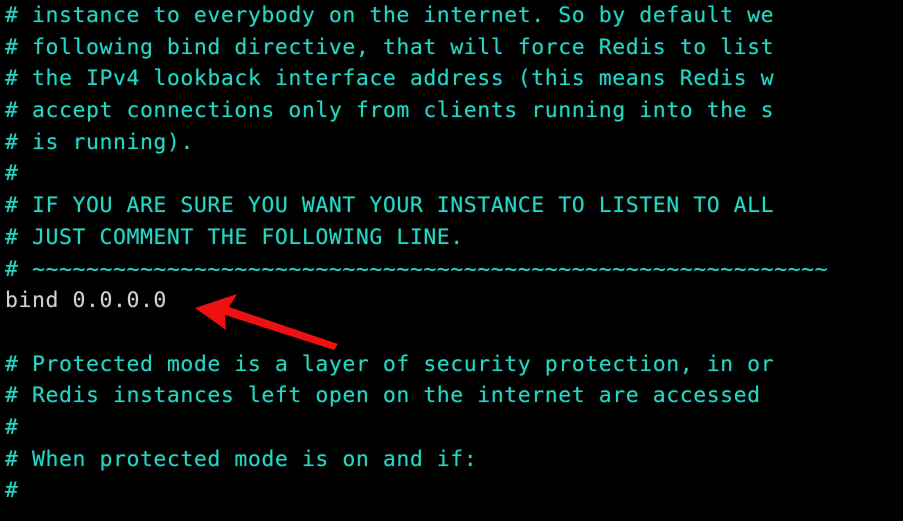  Describe the element at coordinates (454, 333) in the screenshot. I see `config-line-blank` at that location.